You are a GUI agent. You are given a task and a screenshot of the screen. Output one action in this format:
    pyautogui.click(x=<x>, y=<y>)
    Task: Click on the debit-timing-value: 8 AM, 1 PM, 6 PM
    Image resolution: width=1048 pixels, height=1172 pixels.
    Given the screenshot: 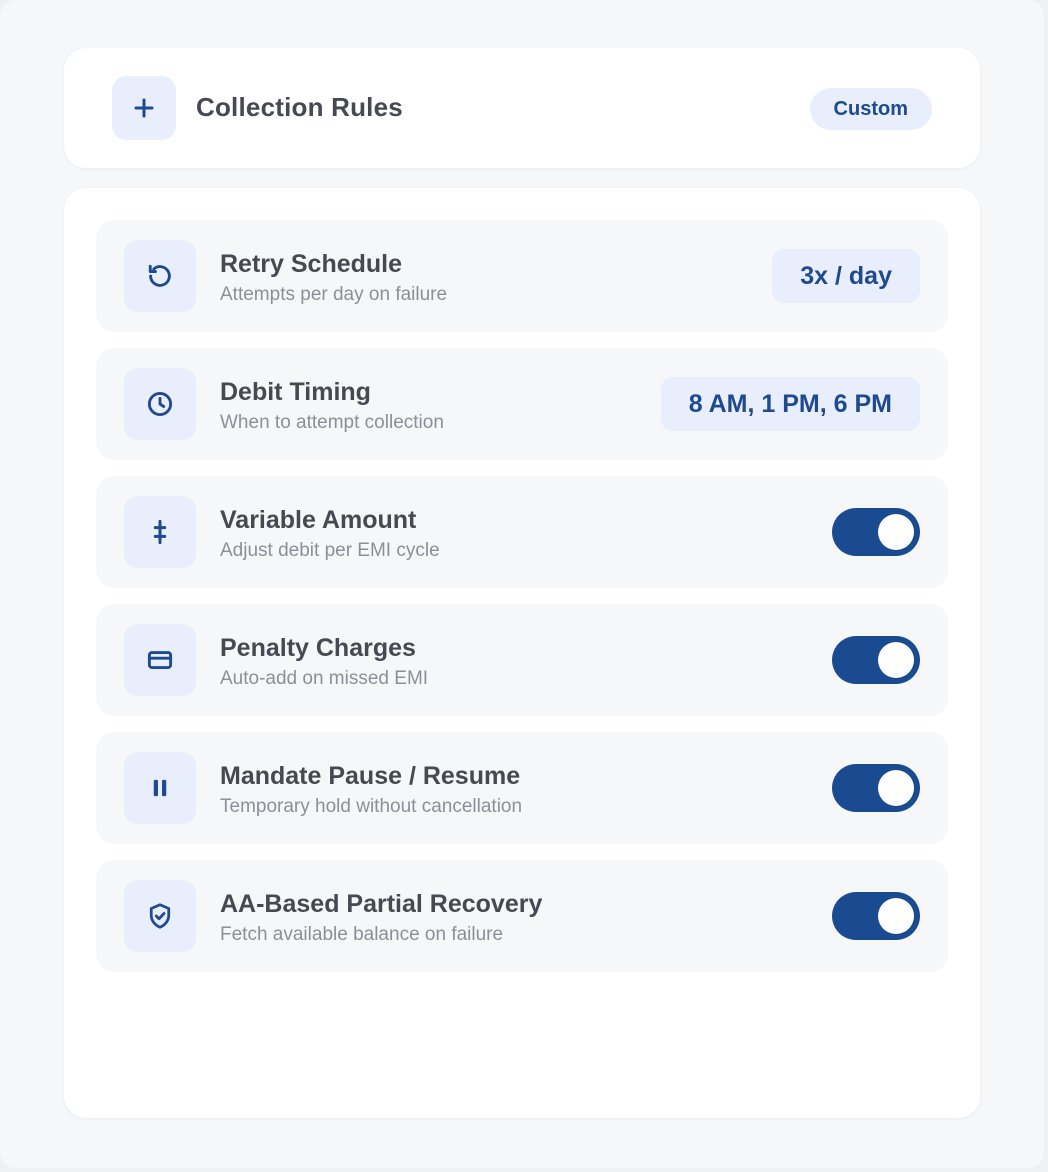 What is the action you would take?
    pyautogui.click(x=790, y=404)
    